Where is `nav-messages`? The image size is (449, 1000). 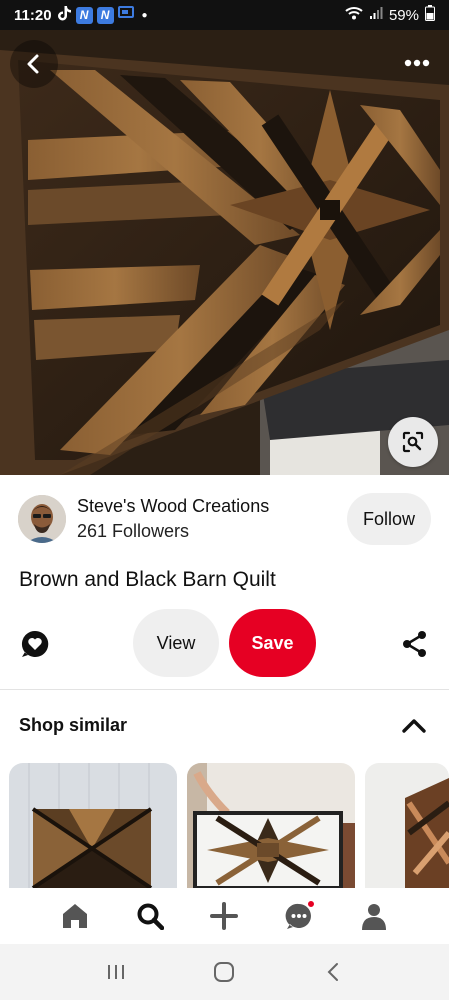
nav-messages is located at coordinates (299, 916).